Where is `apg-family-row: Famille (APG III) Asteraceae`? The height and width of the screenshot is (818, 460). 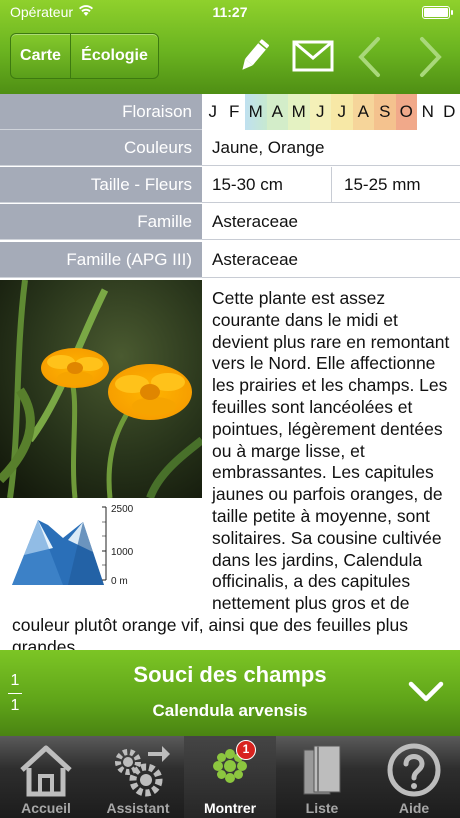
apg-family-row: Famille (APG III) Asteraceae is located at coordinates (230, 260).